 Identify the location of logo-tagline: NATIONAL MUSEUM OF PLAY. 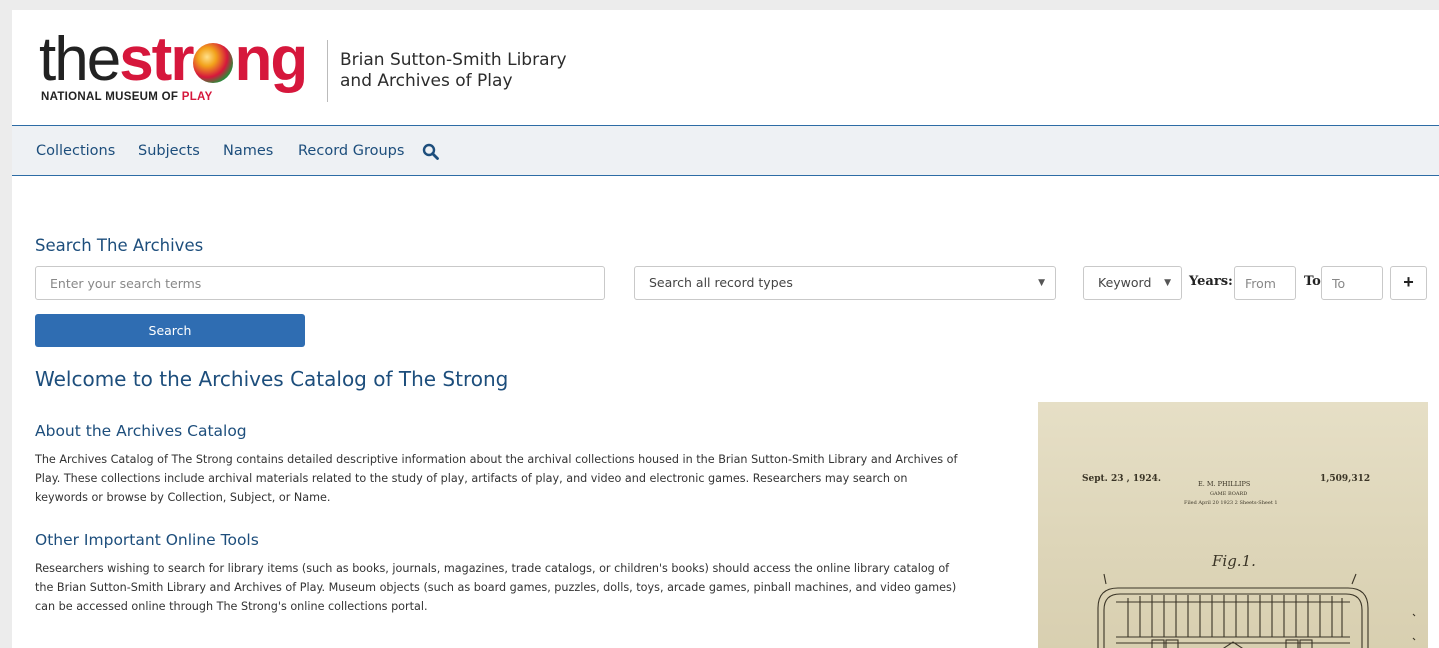
(127, 97).